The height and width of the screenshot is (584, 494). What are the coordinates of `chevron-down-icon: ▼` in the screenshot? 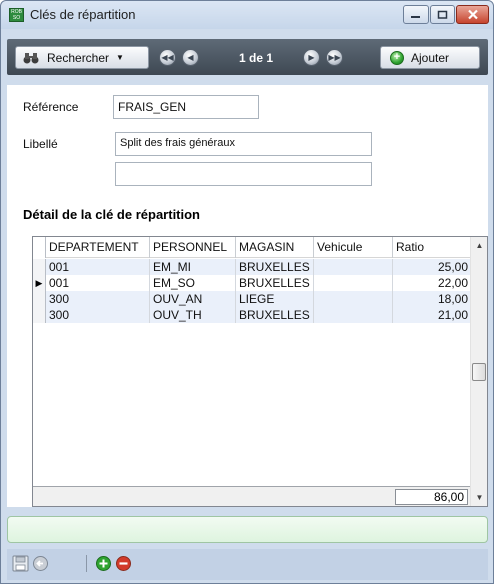 It's located at (120, 57).